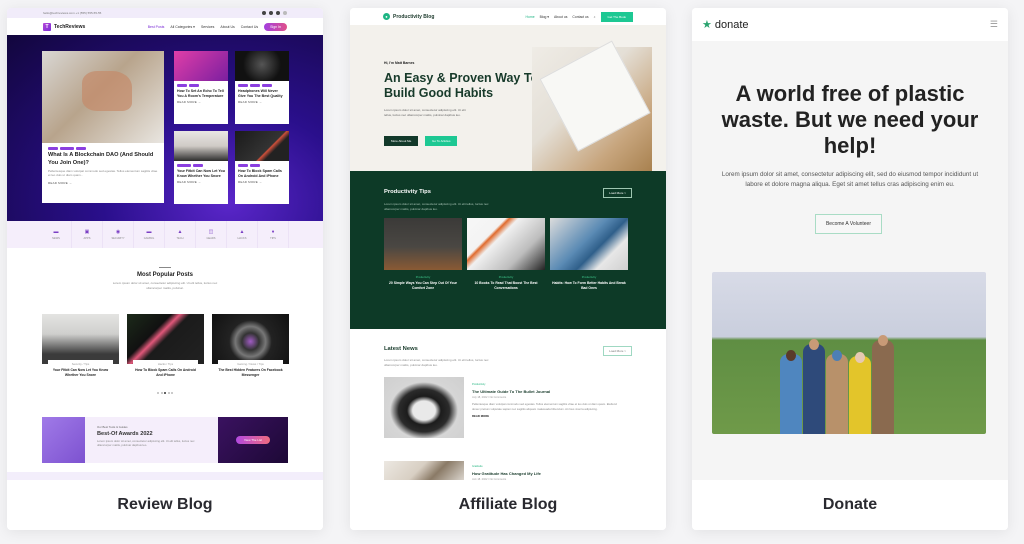 The width and height of the screenshot is (1024, 544). I want to click on post-category: Gratitude, so click(506, 466).